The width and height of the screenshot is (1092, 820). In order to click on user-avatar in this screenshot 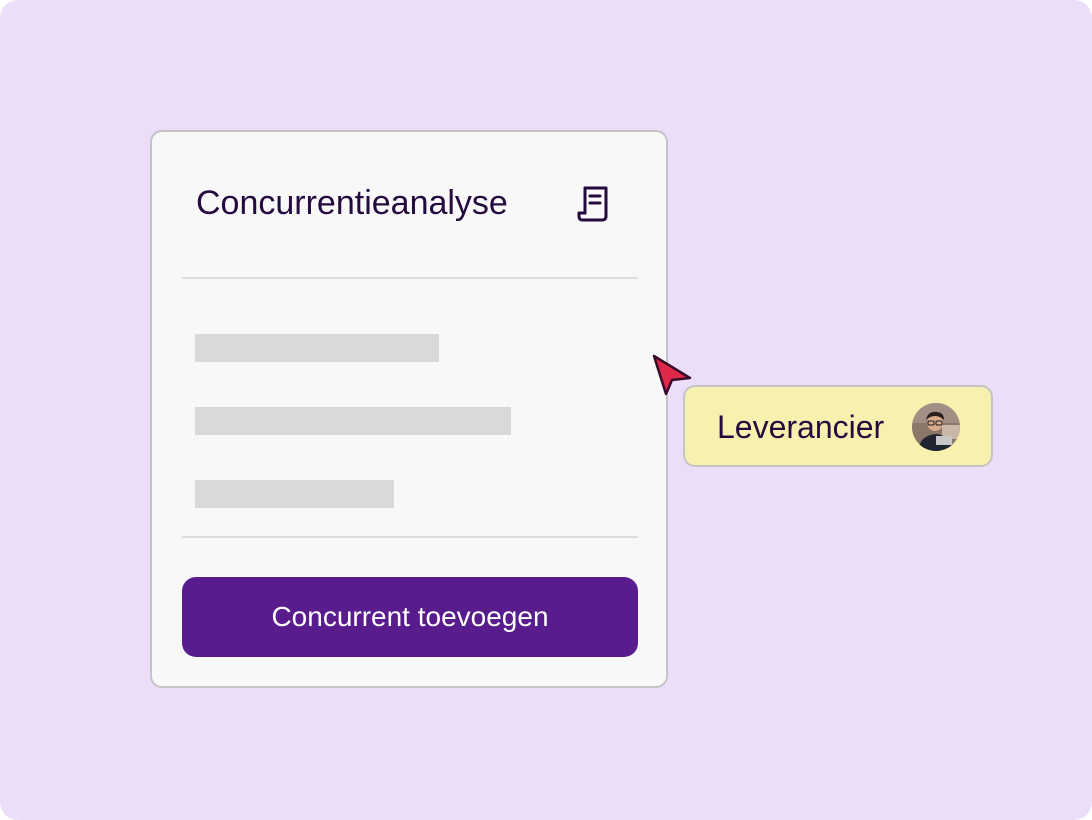, I will do `click(936, 427)`.